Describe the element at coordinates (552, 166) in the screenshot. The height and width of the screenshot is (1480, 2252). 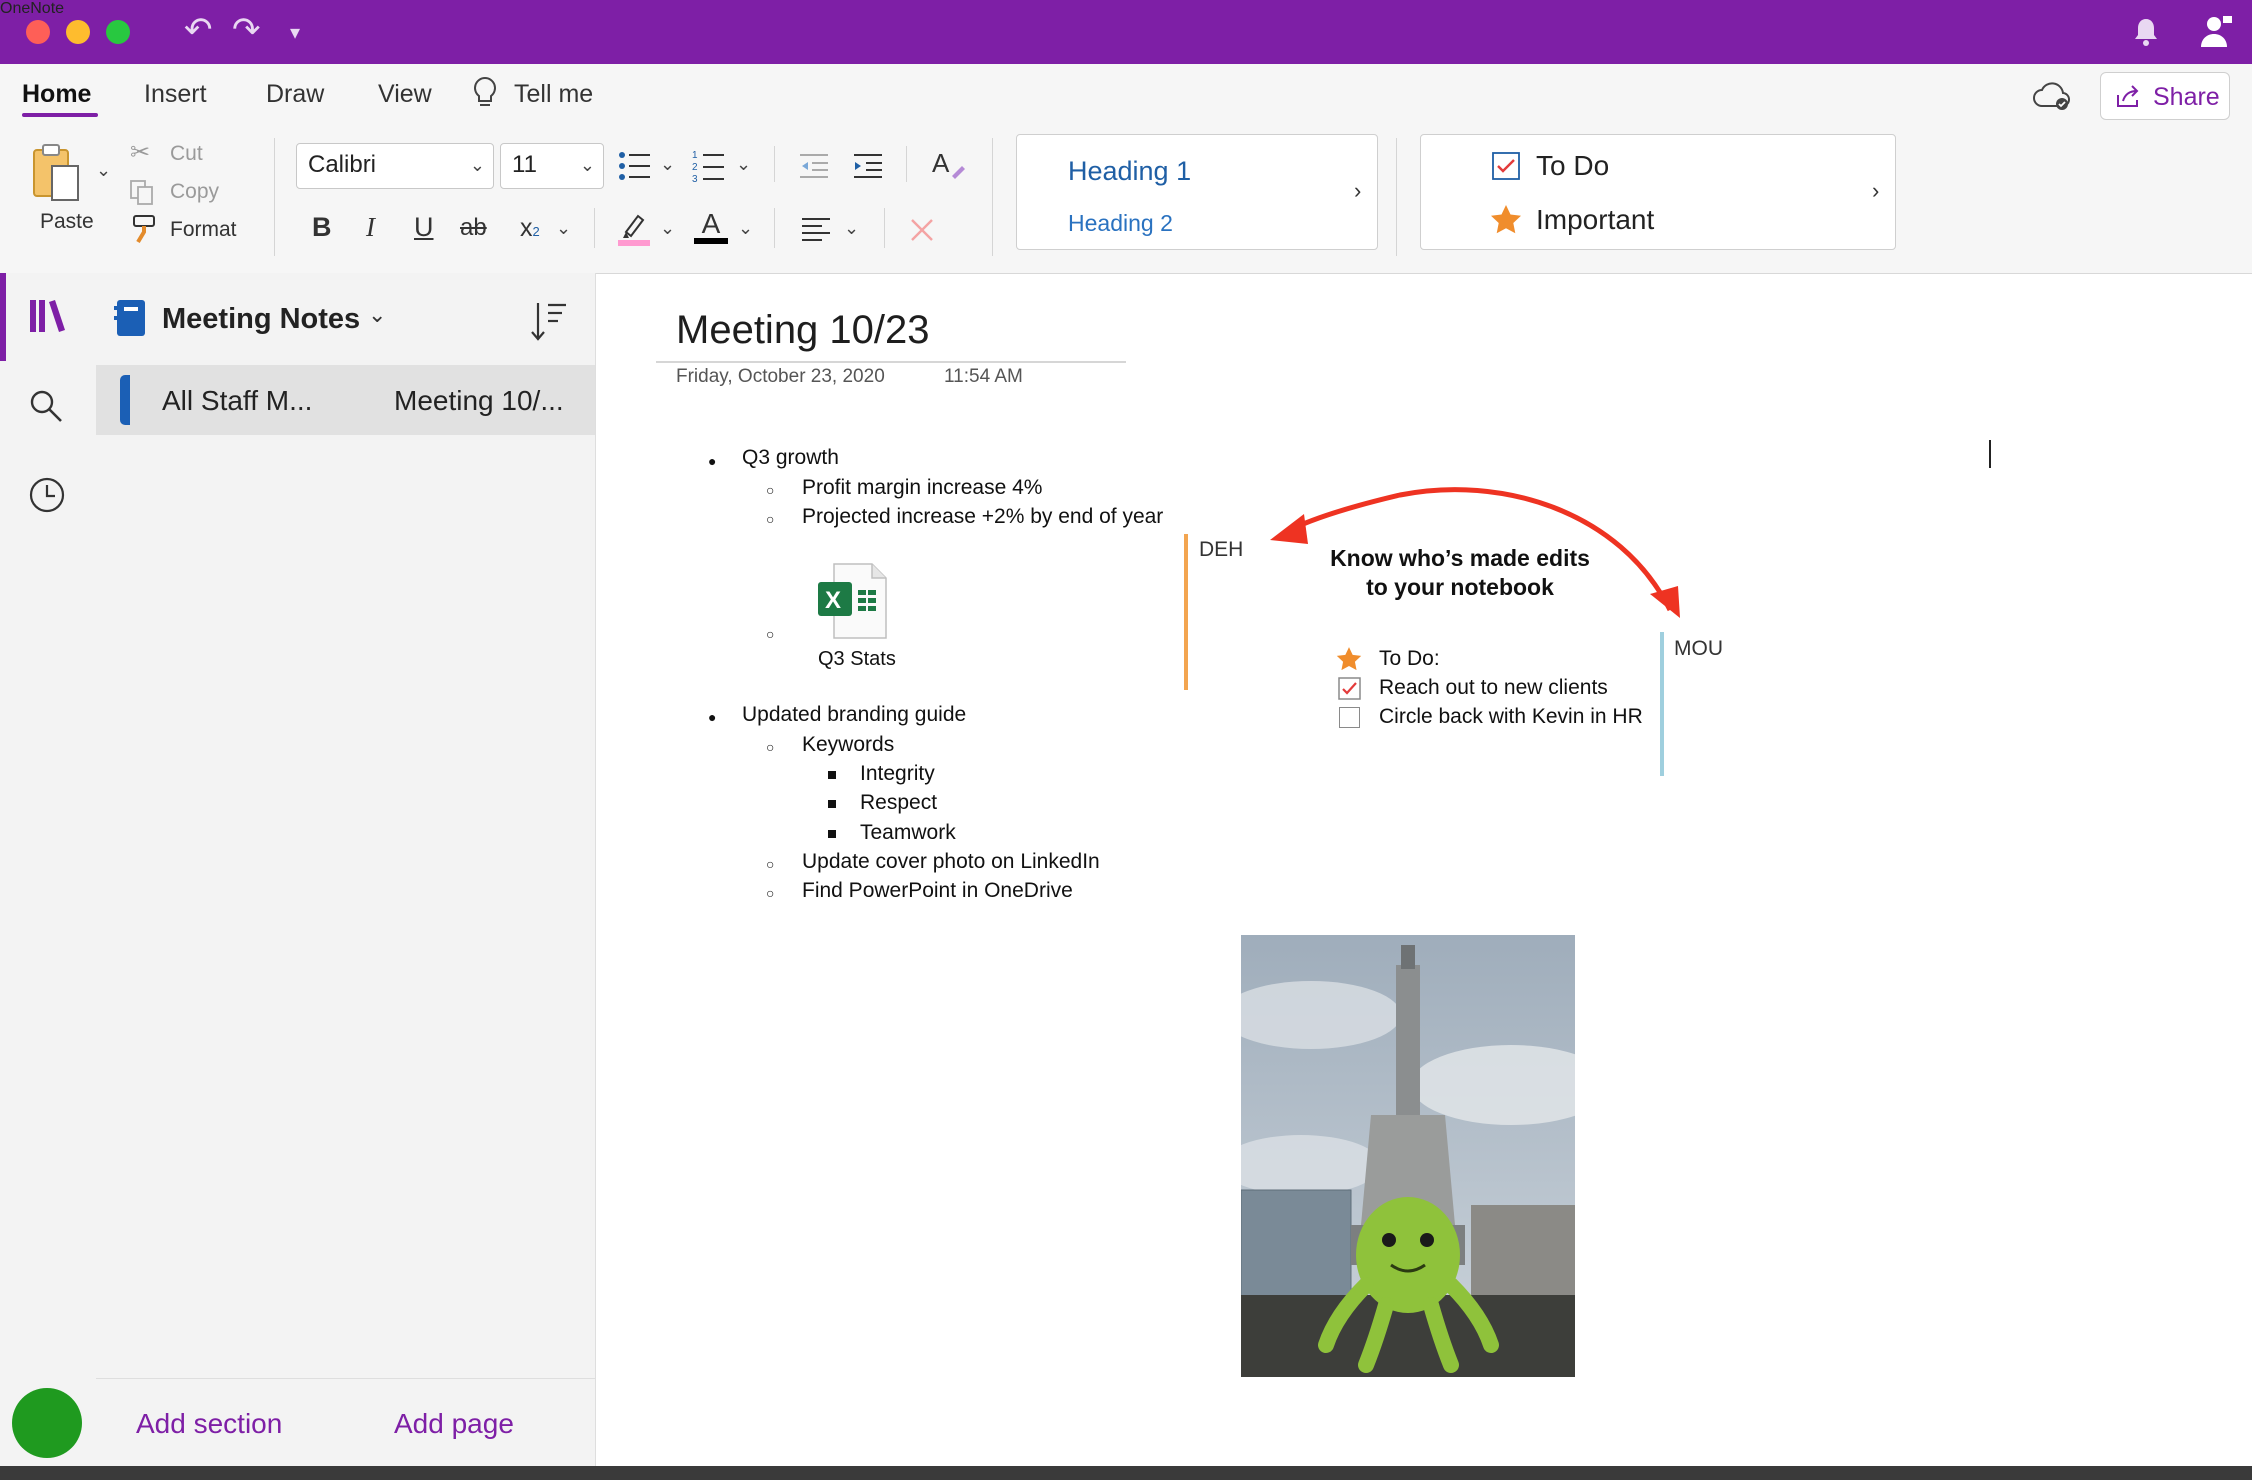
I see `font-size-select: 11 ⌄` at that location.